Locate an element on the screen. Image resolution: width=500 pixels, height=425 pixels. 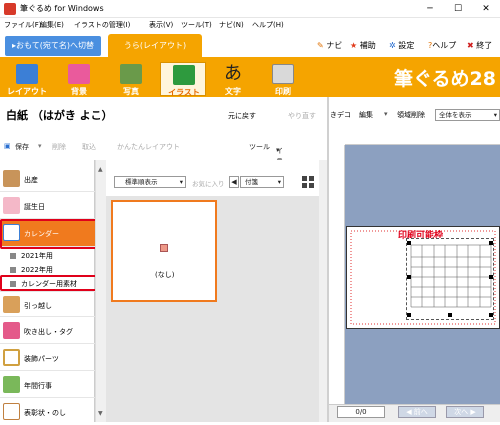
page-count-field: 0/0 is located at coordinates (361, 412).